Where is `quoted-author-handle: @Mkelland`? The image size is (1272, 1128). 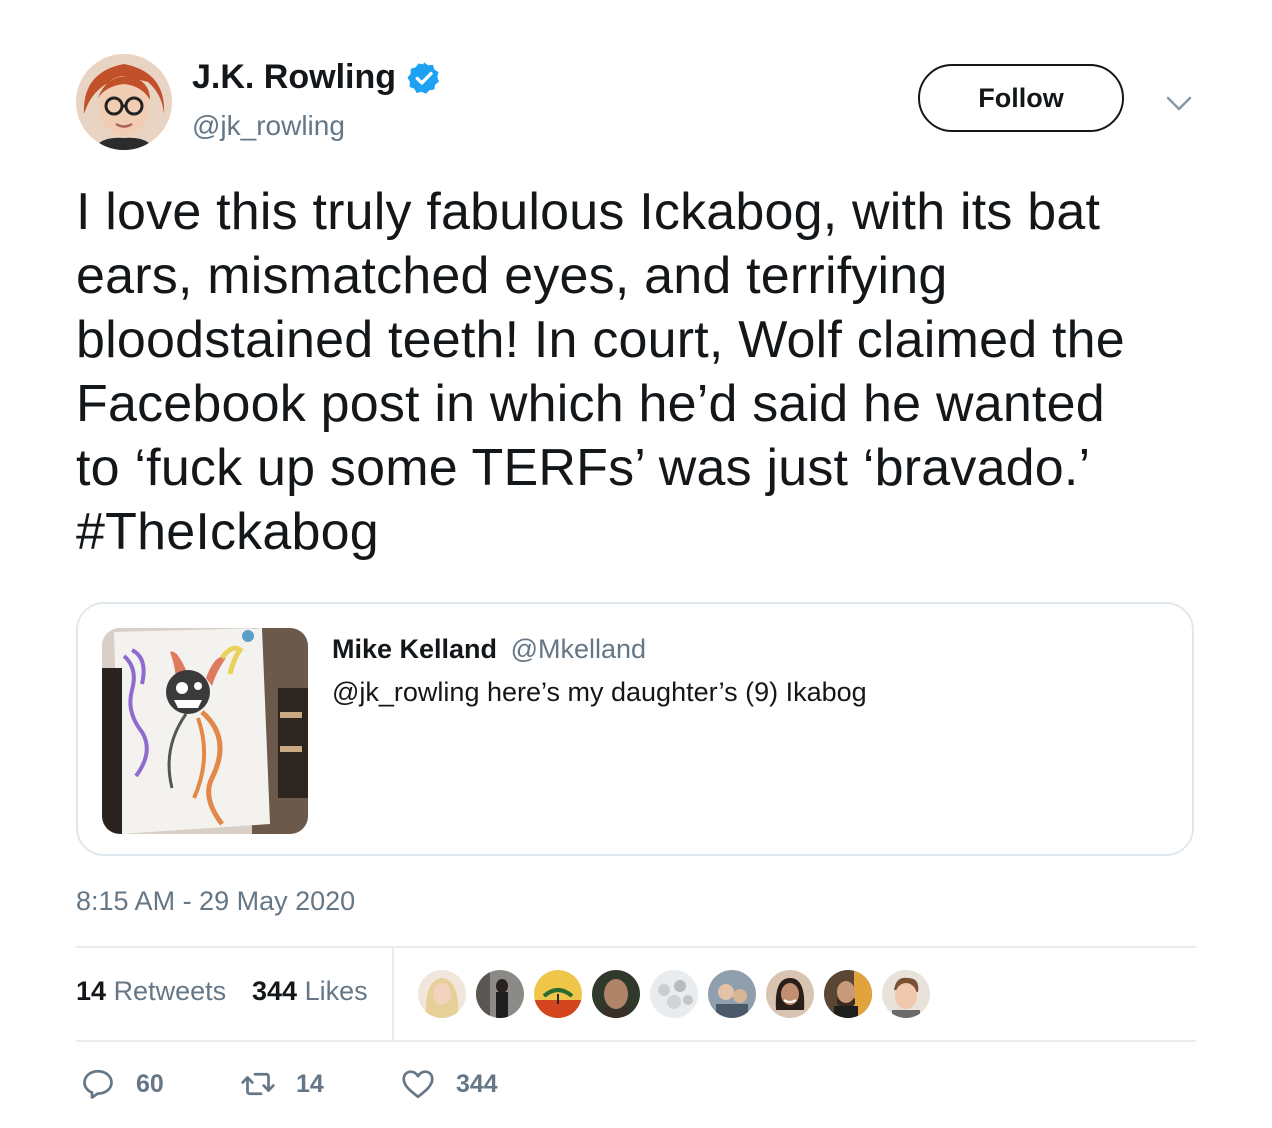 quoted-author-handle: @Mkelland is located at coordinates (578, 649).